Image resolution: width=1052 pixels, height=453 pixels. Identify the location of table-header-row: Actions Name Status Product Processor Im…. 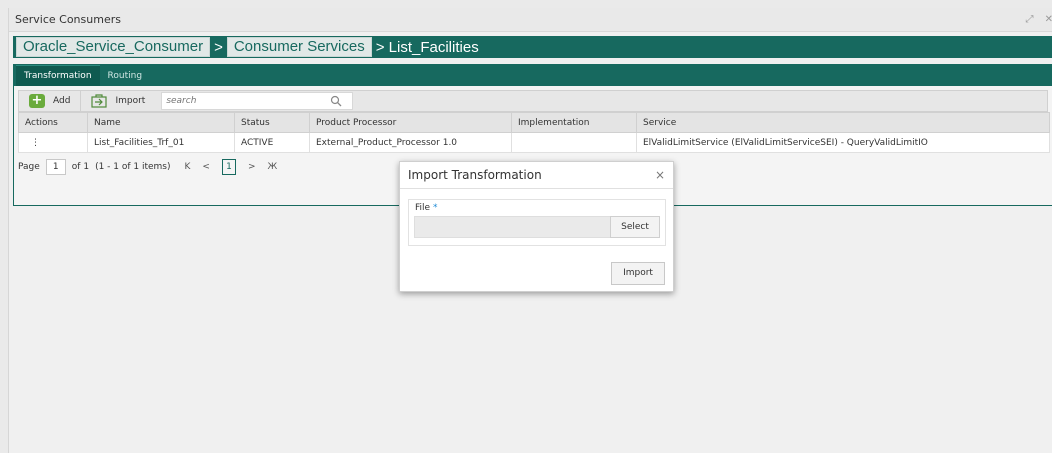
(534, 122).